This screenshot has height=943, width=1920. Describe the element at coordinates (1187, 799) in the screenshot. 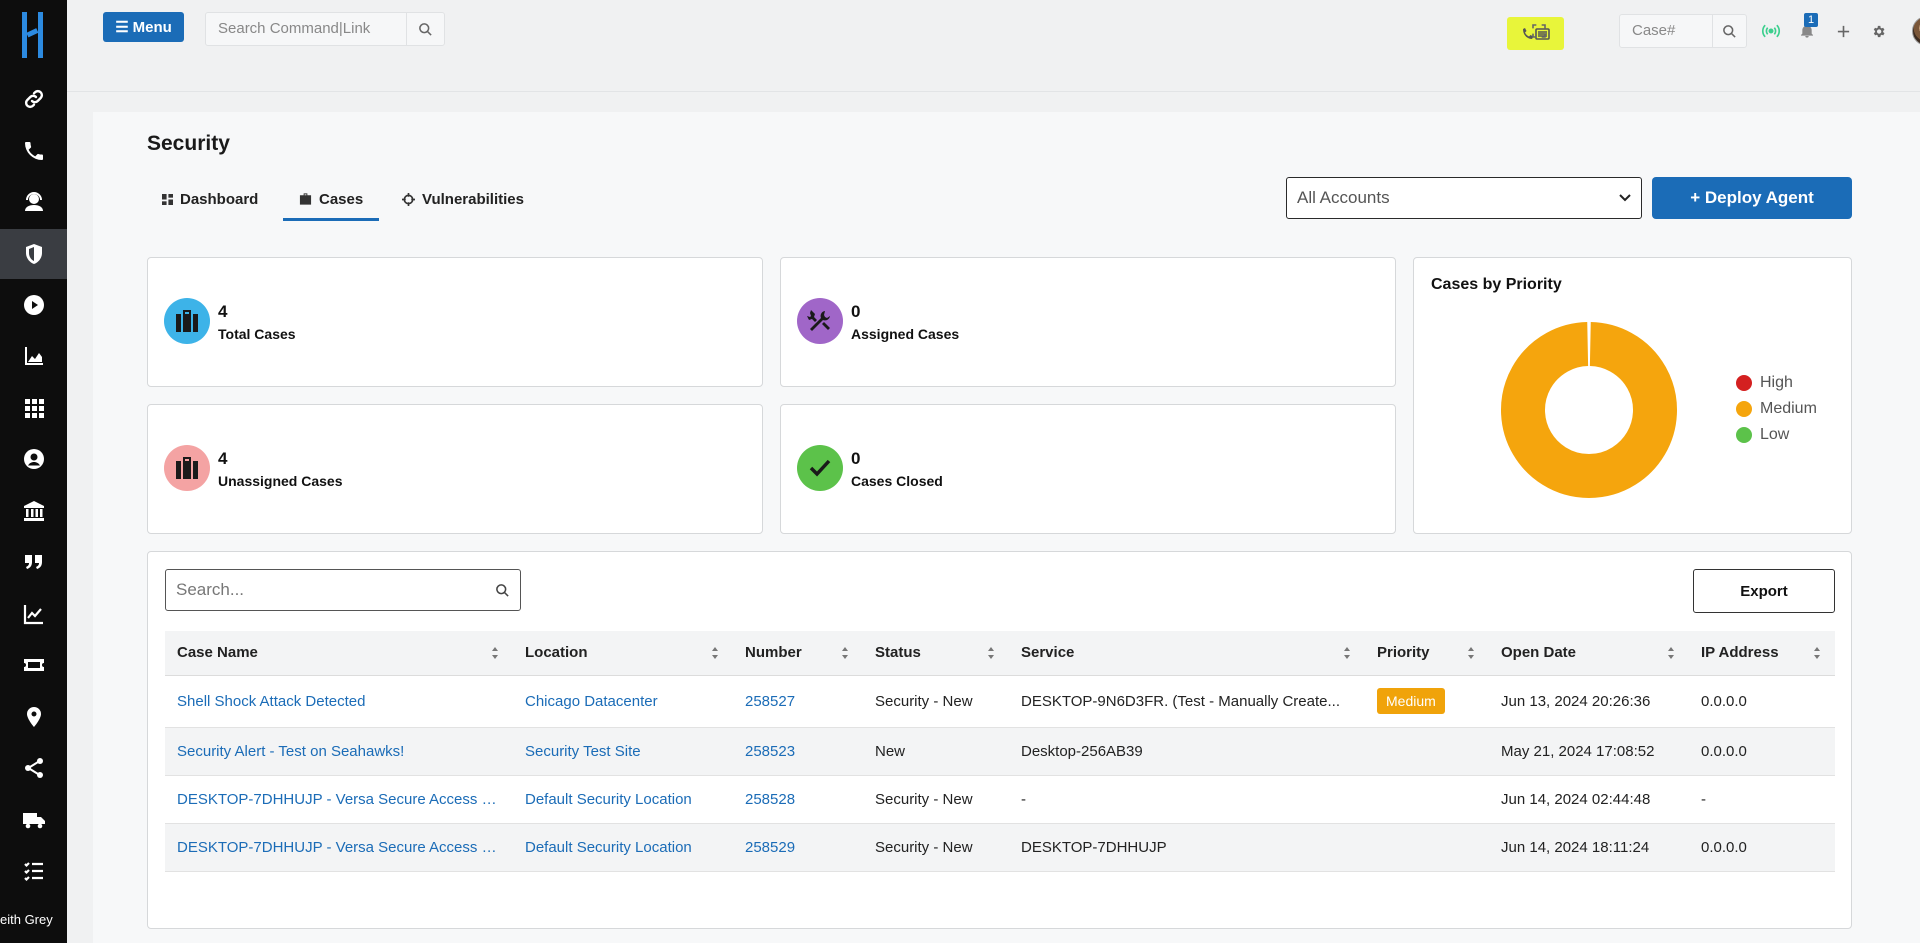

I see `service-cell: -` at that location.